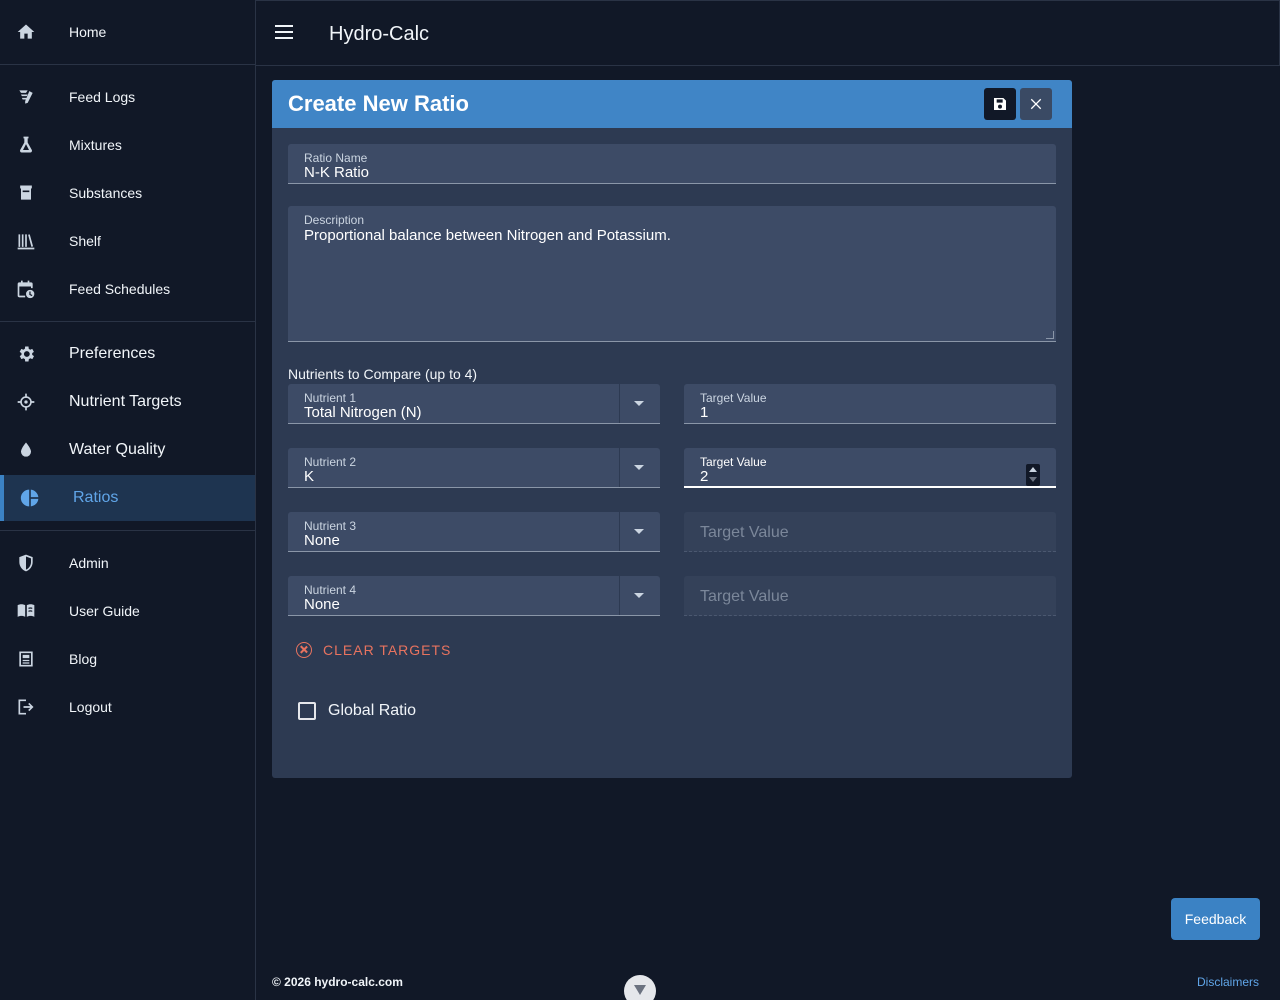 The width and height of the screenshot is (1280, 1000). I want to click on sidebar-item-home: Home, so click(127, 32).